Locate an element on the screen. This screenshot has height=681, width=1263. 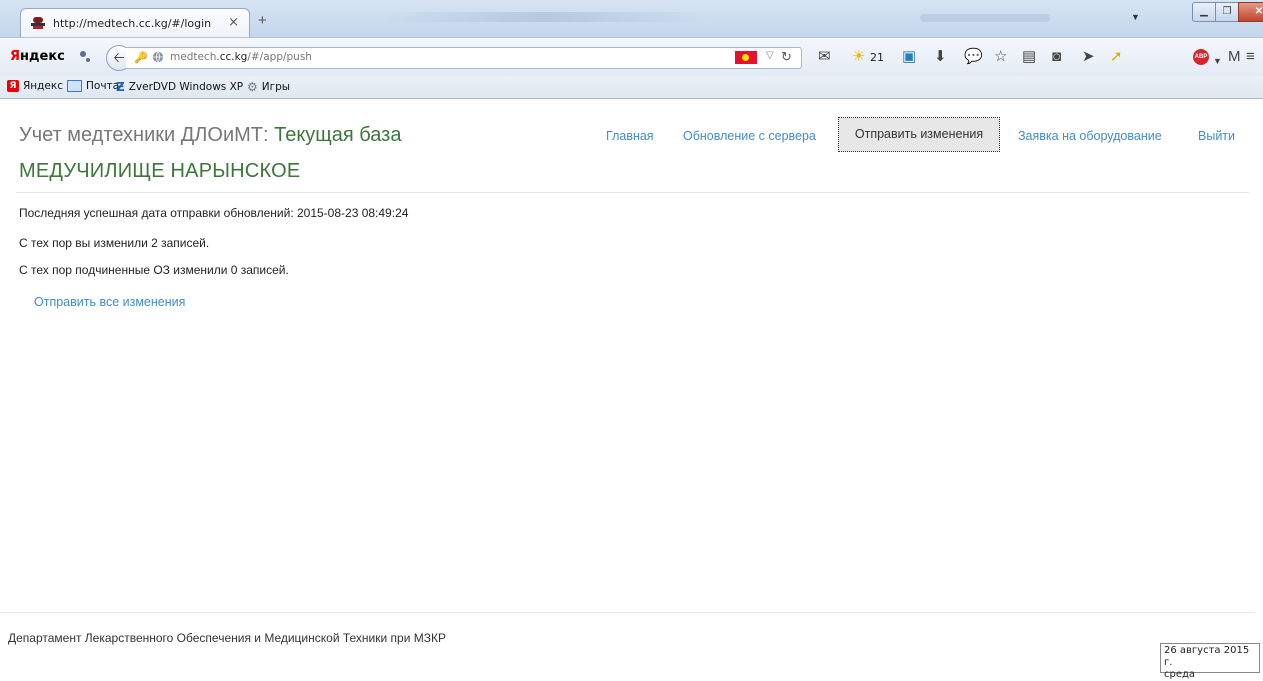
maximize-icon: ❐ is located at coordinates (1227, 12).